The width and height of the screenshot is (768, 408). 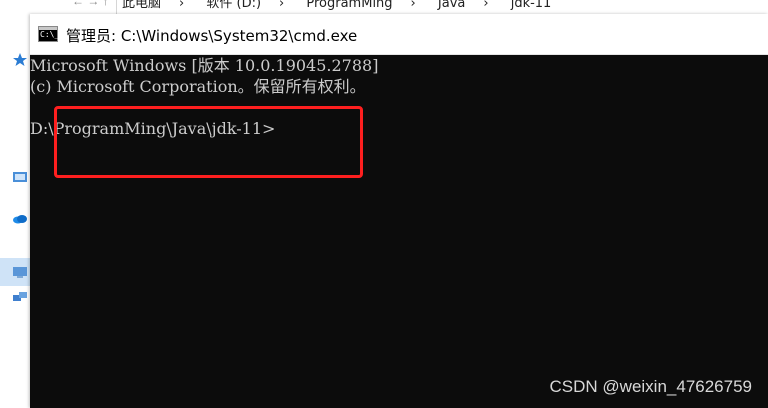 I want to click on explorer-divider, so click(x=116, y=7).